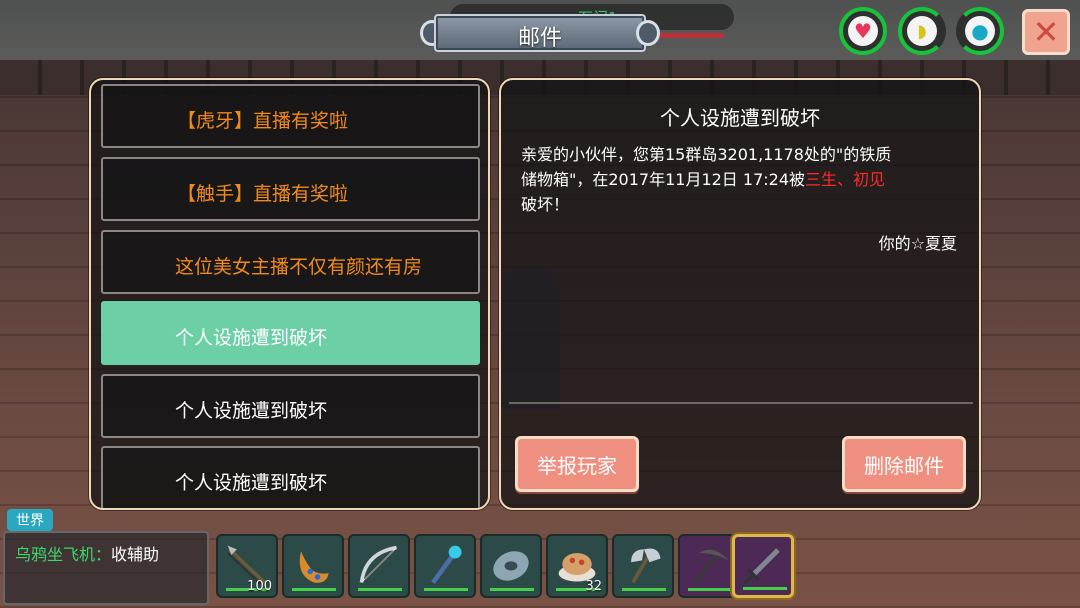  What do you see at coordinates (299, 267) in the screenshot?
I see `mail-item-title: 这位美女主播不仅有颜还有房` at bounding box center [299, 267].